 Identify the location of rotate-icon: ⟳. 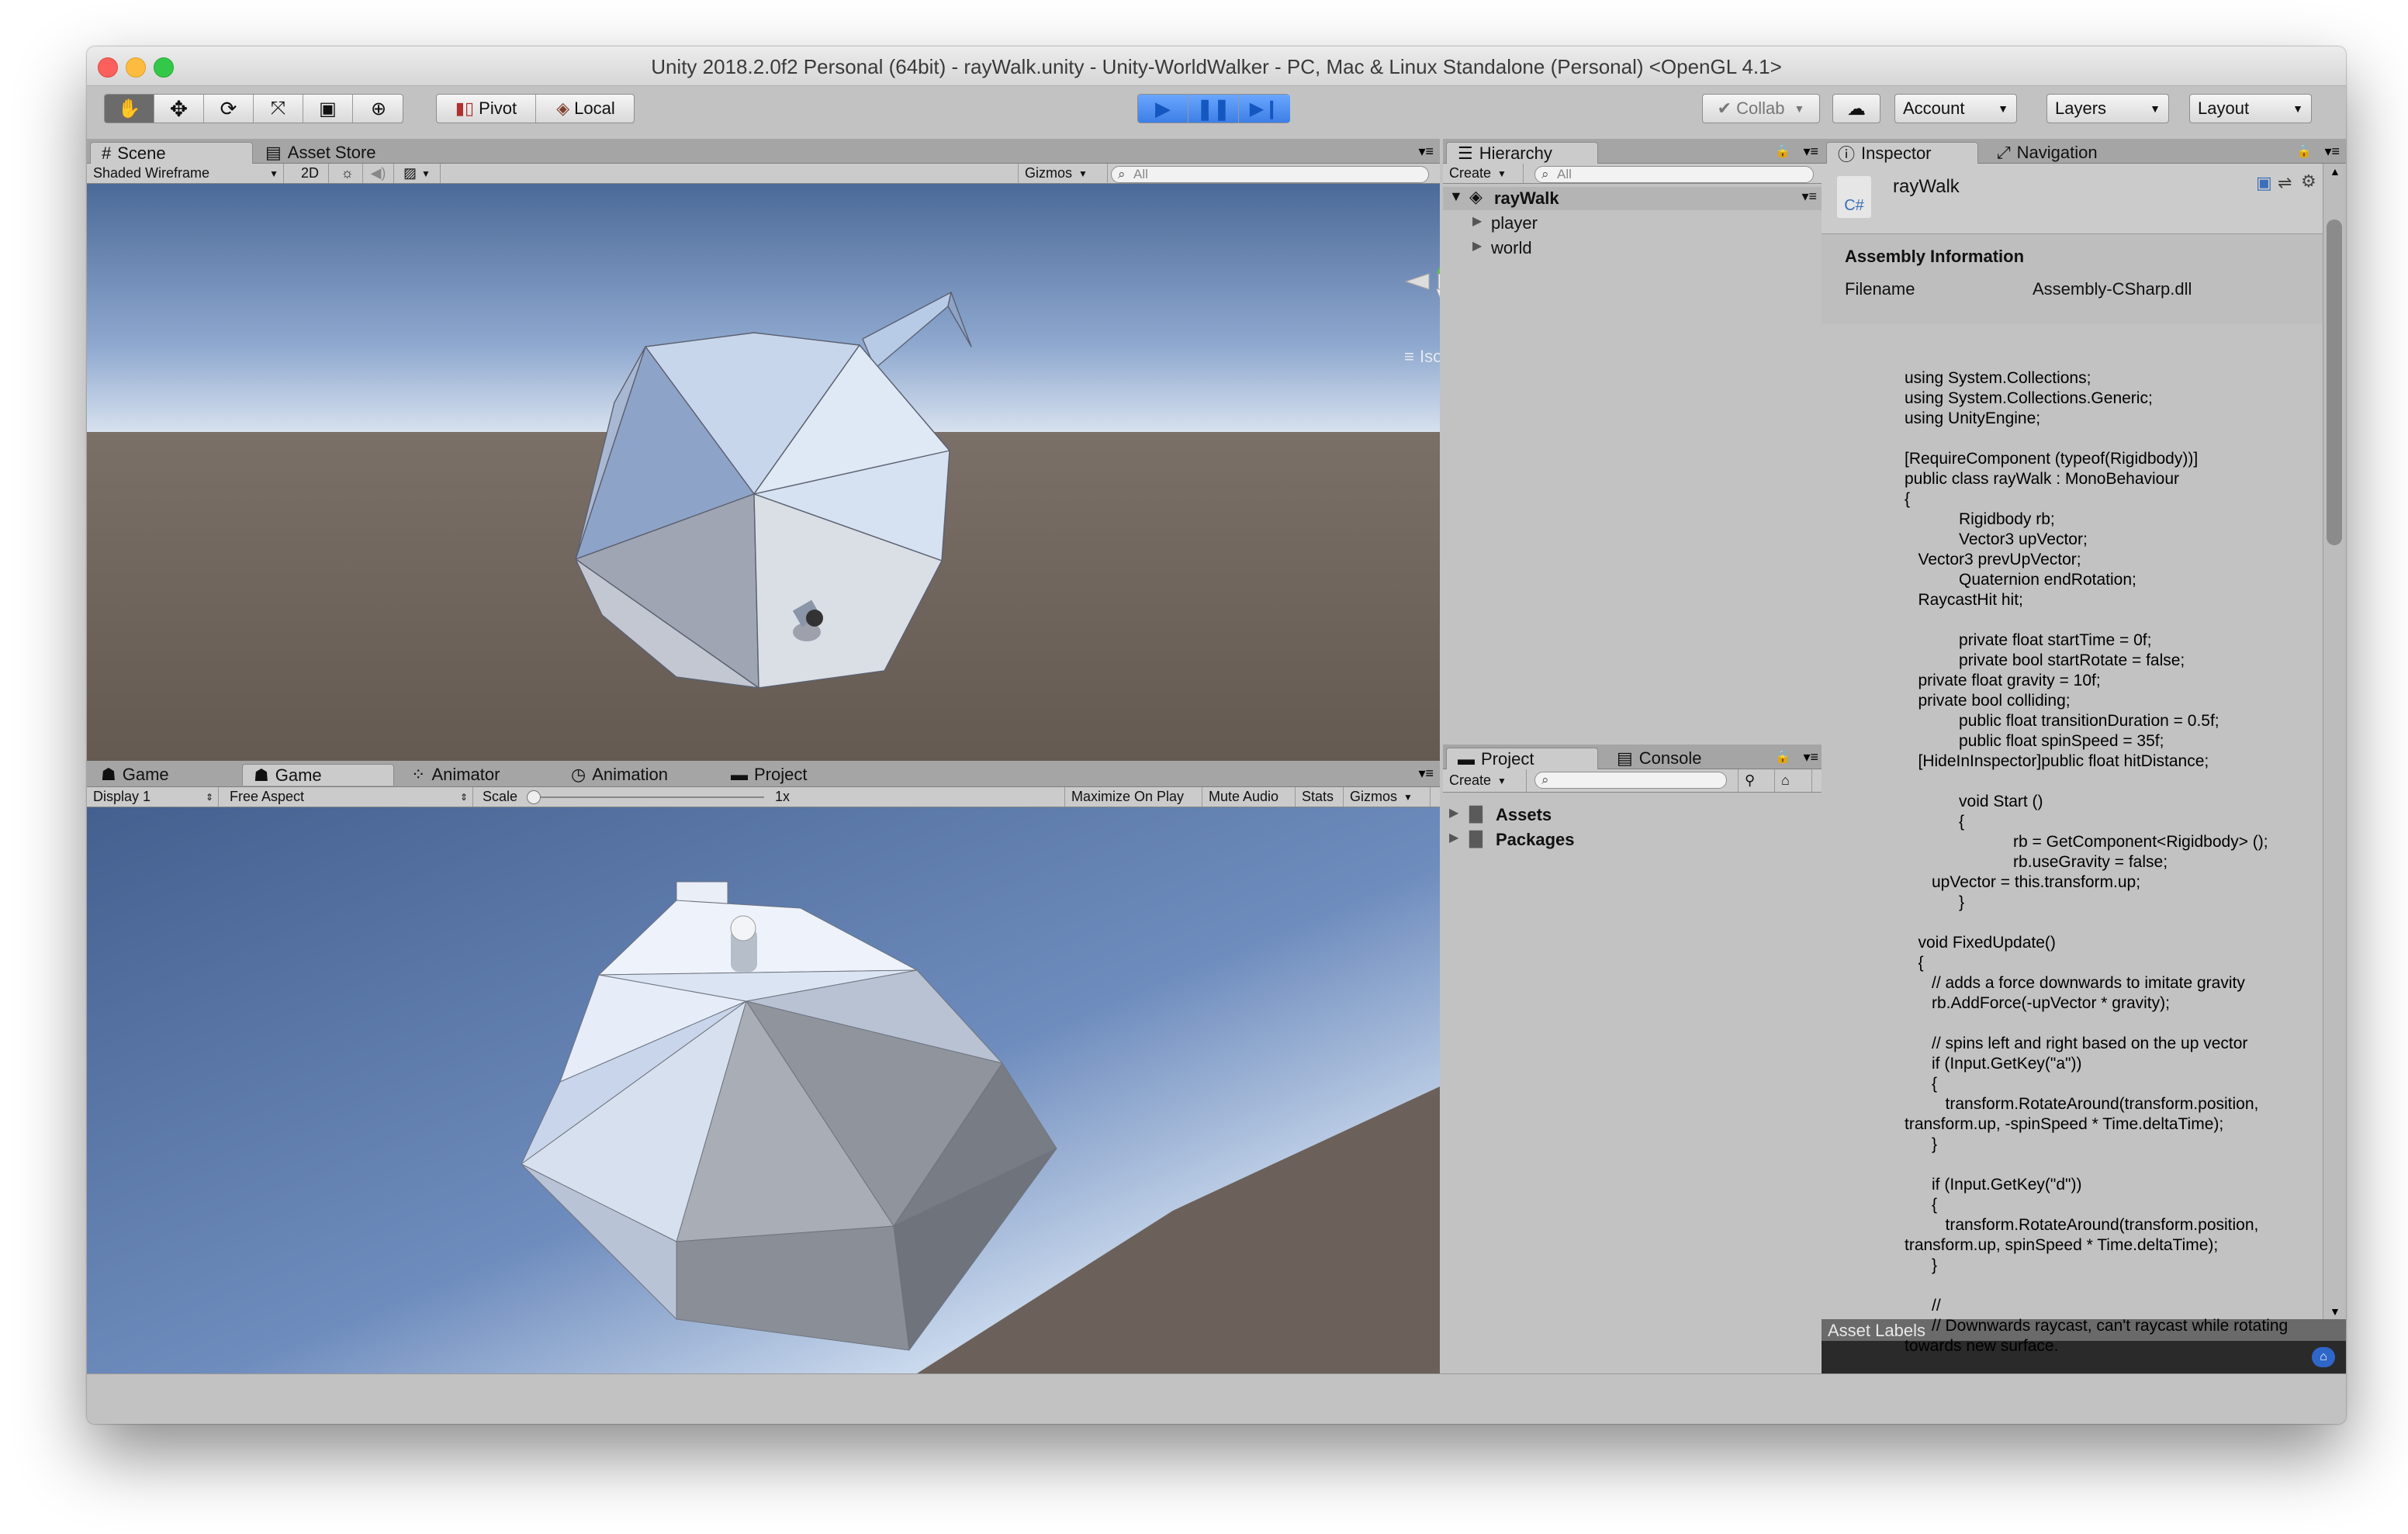
(228, 108).